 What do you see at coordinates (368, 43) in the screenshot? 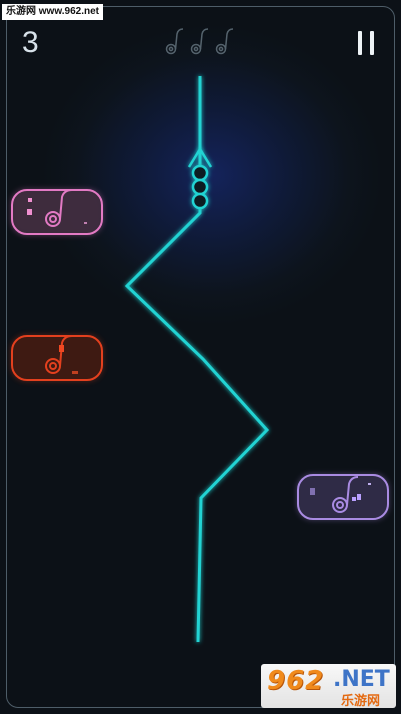
I see `pause-button` at bounding box center [368, 43].